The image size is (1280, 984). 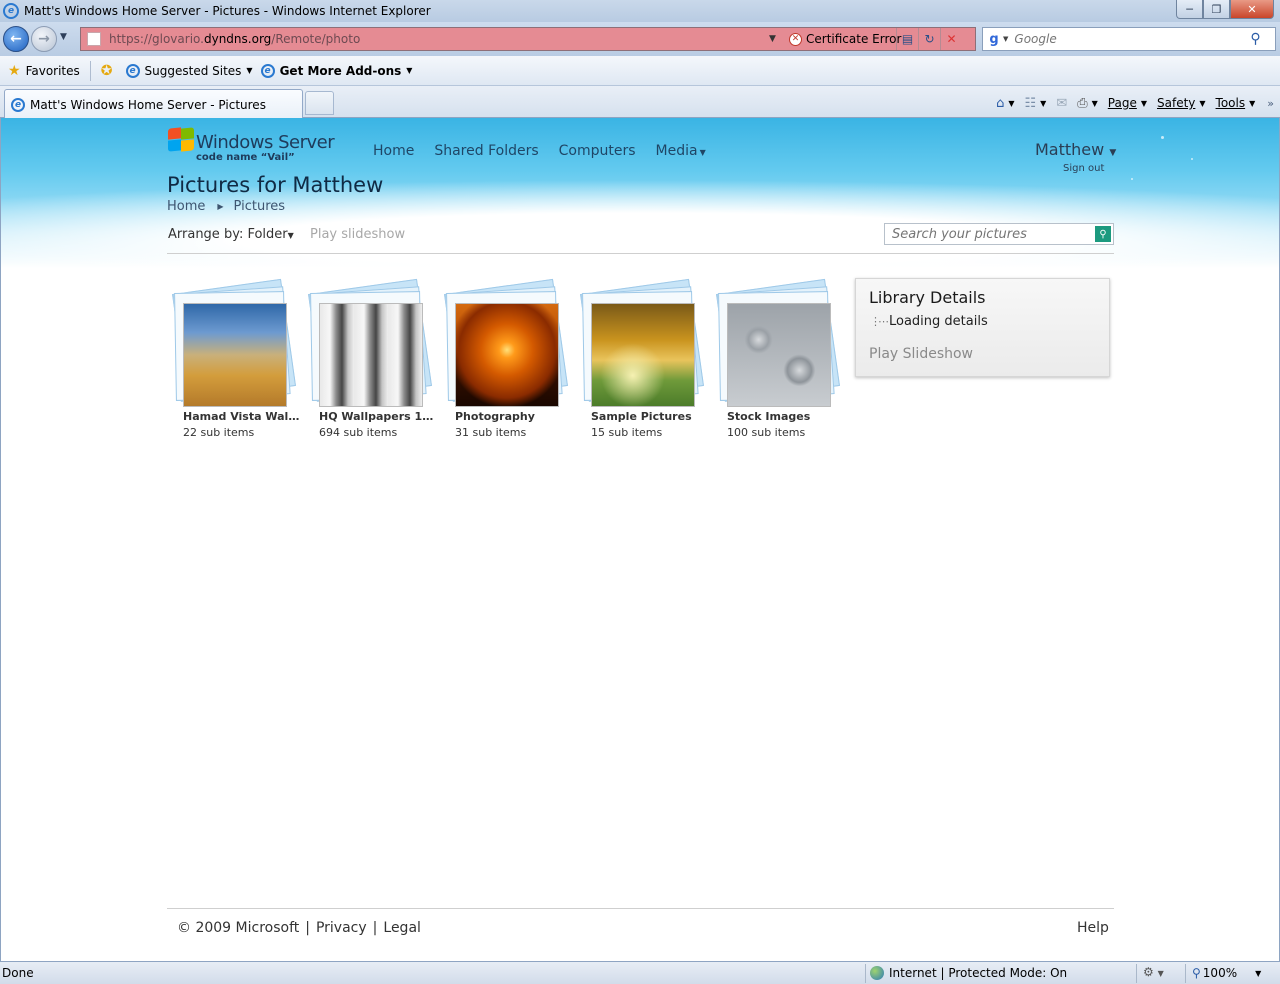 I want to click on picture-search-input, so click(x=992, y=234).